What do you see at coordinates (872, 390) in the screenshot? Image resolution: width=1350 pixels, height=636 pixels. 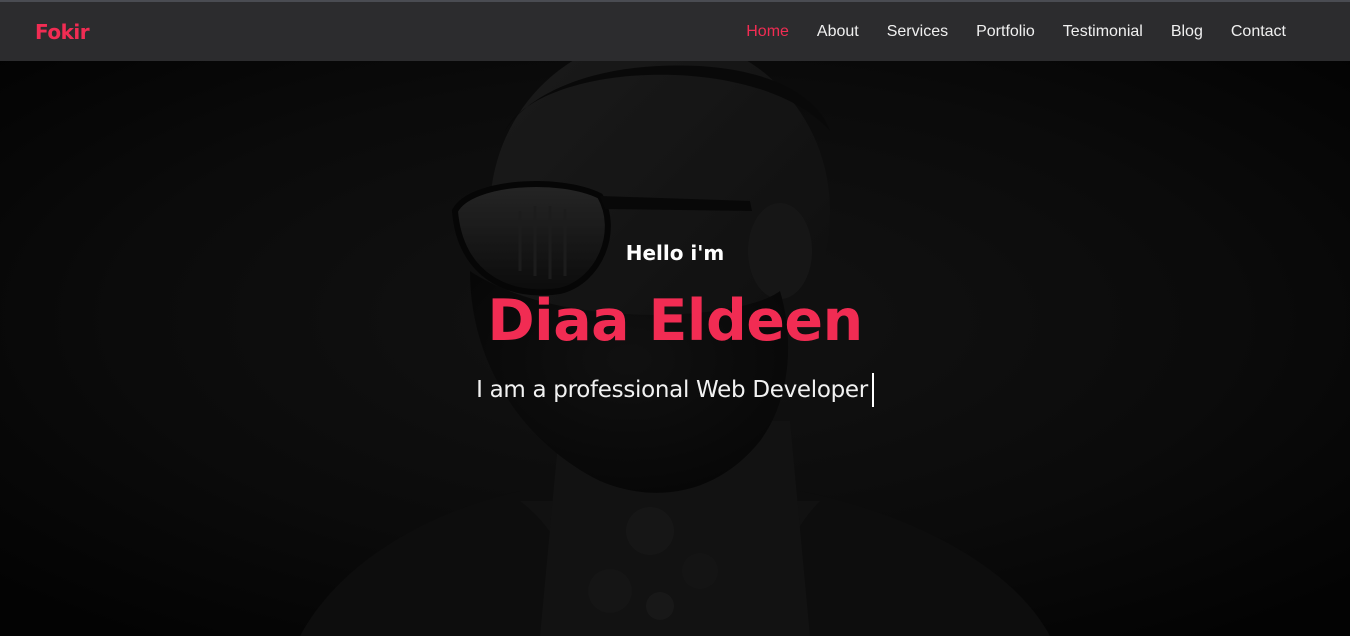 I see `typing-cursor` at bounding box center [872, 390].